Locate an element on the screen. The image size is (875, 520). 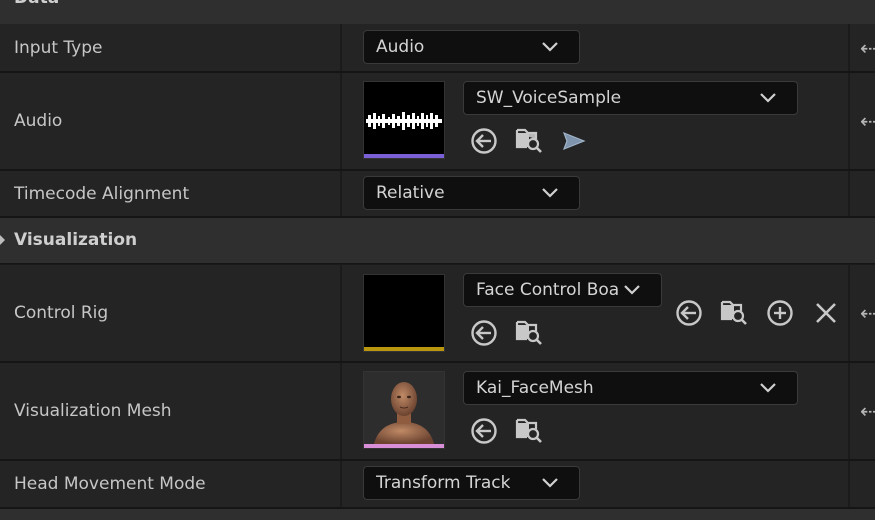
property-label-head-movement-mode: Head Movement Mode is located at coordinates (110, 484).